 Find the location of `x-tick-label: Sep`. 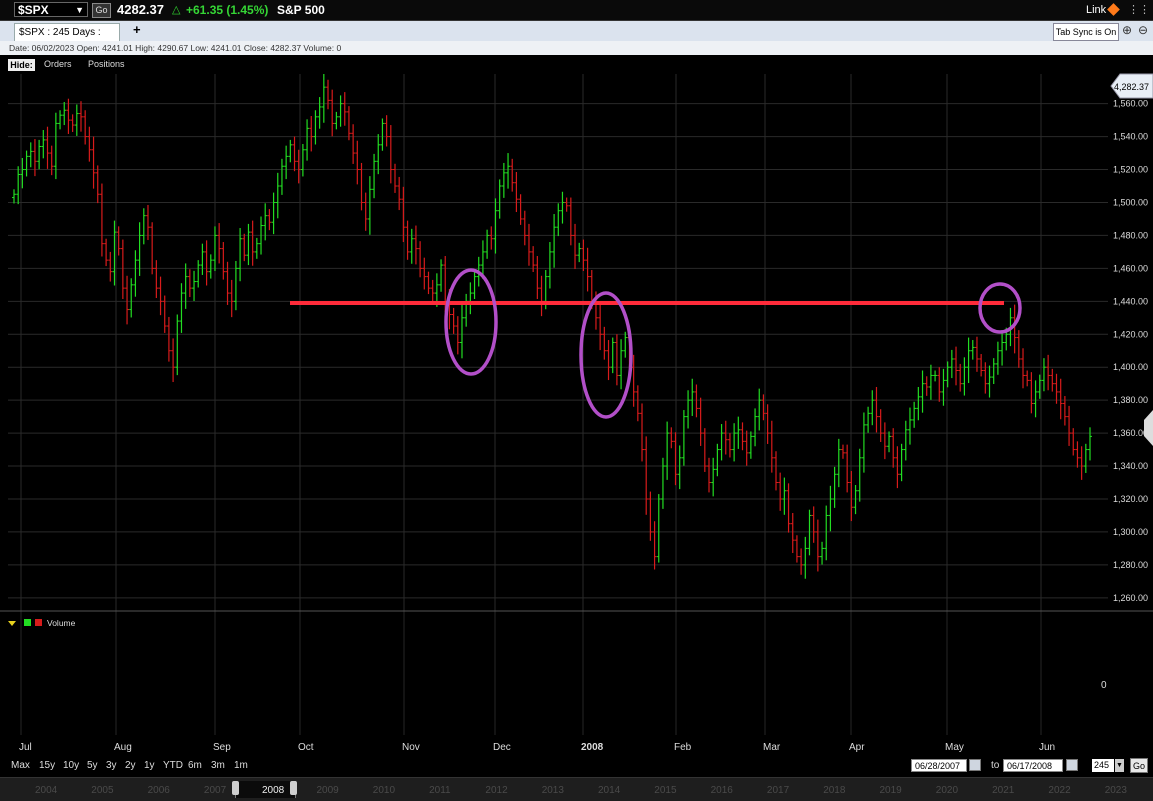

x-tick-label: Sep is located at coordinates (222, 747).